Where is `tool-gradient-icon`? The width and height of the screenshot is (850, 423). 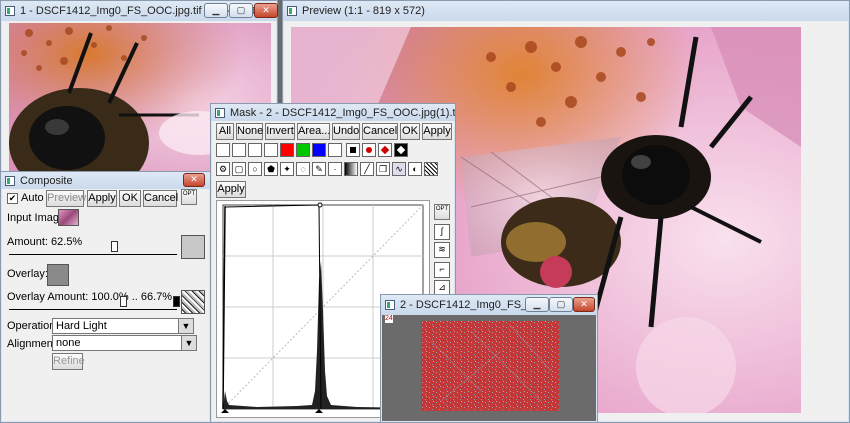
tool-gradient-icon is located at coordinates (351, 169).